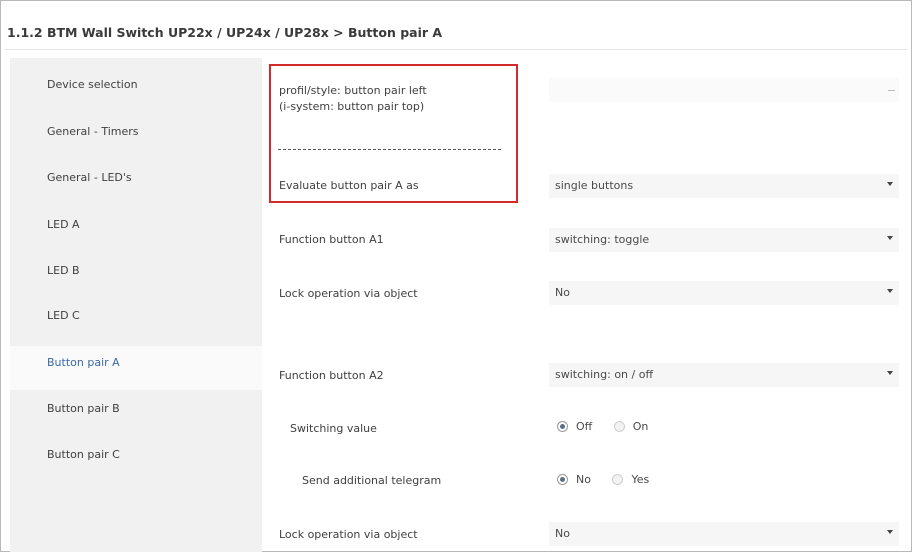  What do you see at coordinates (562, 292) in the screenshot?
I see `lock1-value: No` at bounding box center [562, 292].